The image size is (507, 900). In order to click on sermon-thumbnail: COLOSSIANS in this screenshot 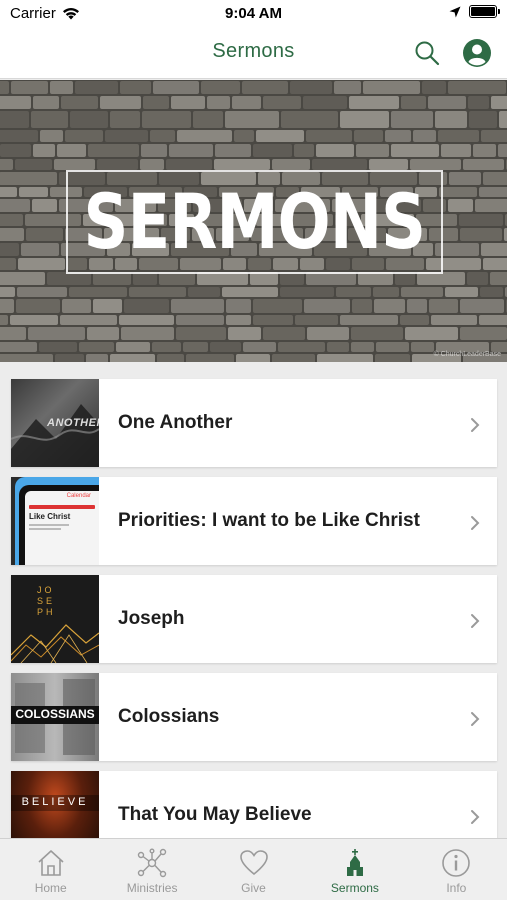, I will do `click(55, 717)`.